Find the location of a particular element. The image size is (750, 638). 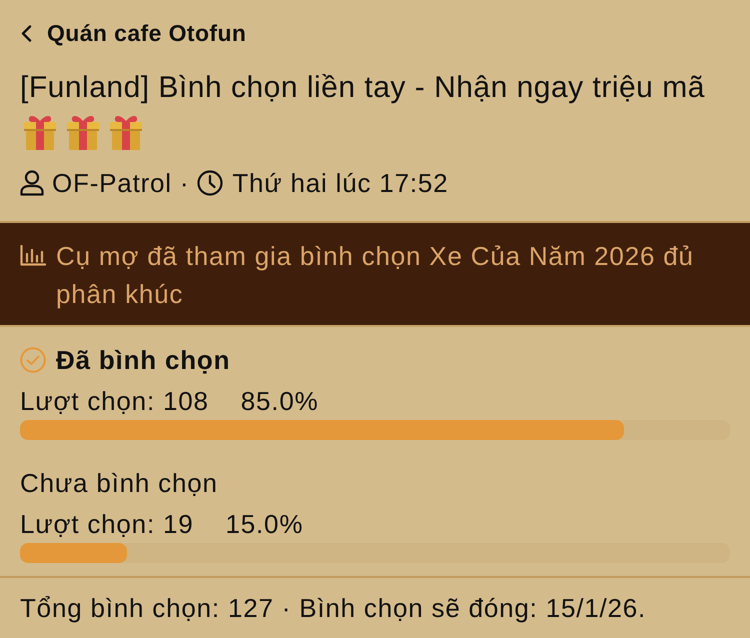

option-label: Đã bình chọn is located at coordinates (143, 360).